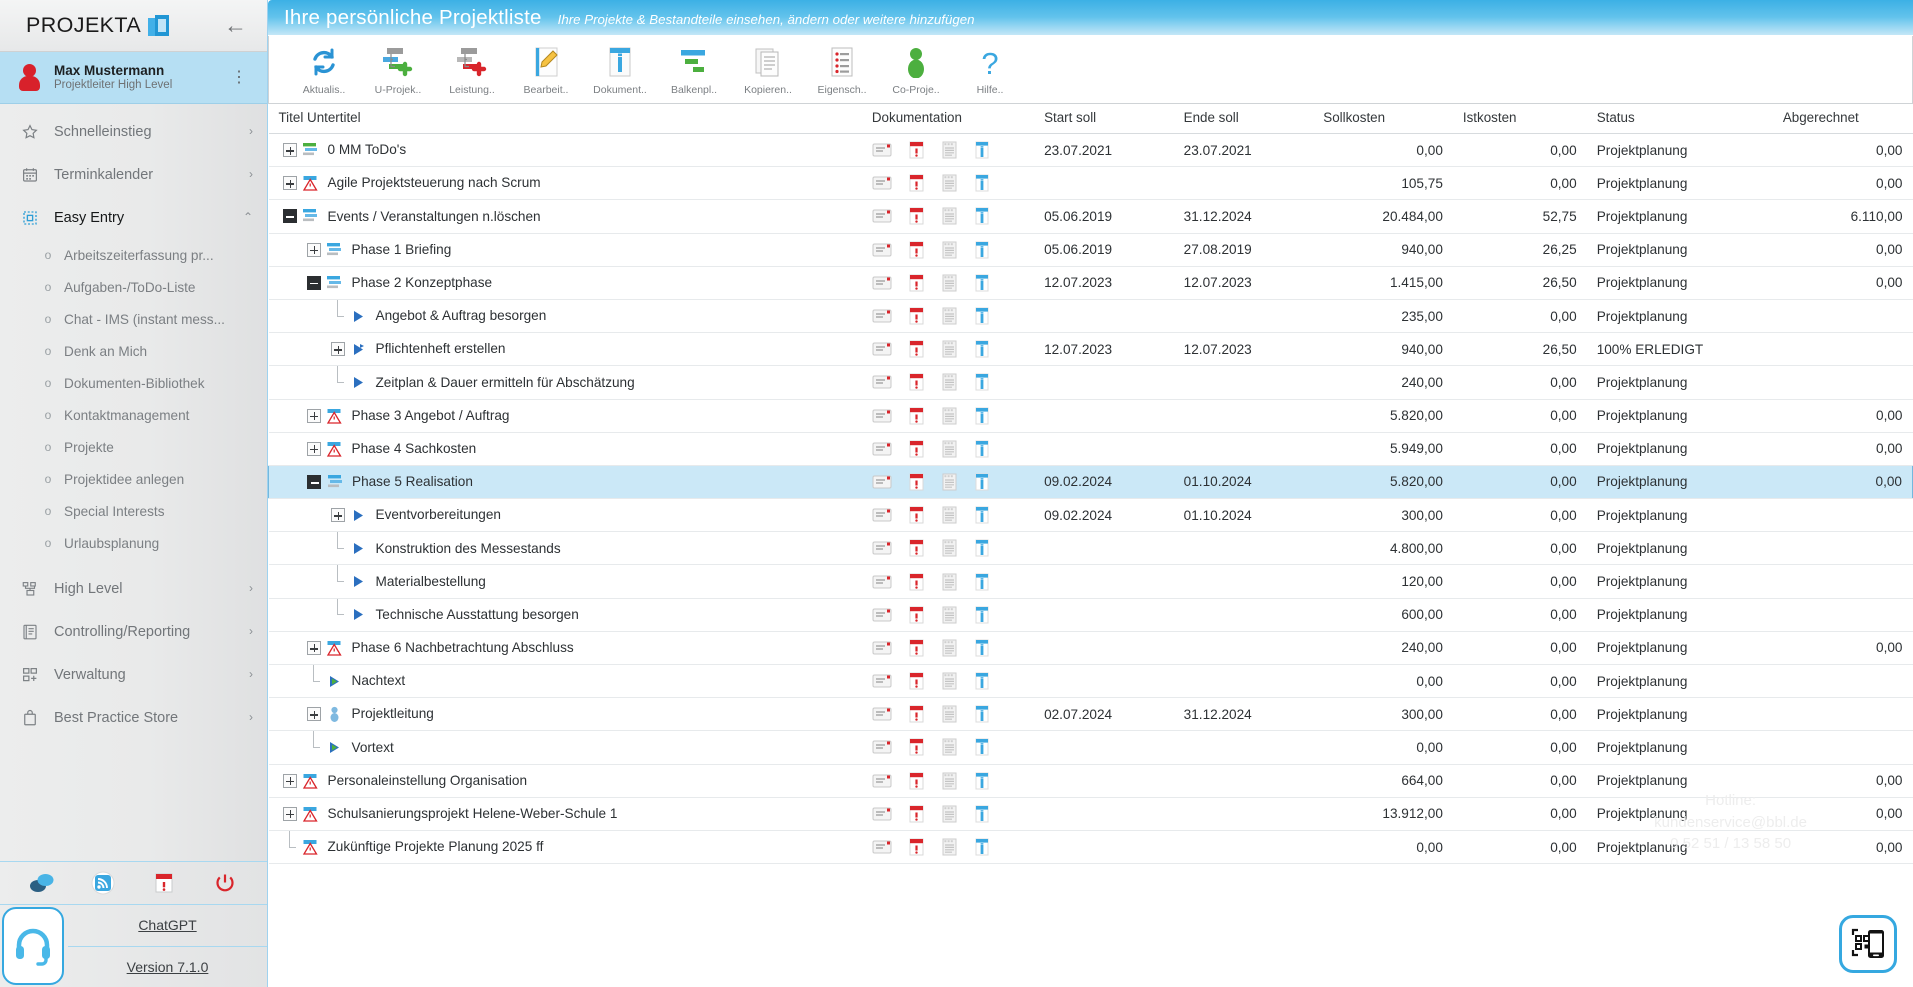 The height and width of the screenshot is (987, 1913). What do you see at coordinates (565, 250) in the screenshot?
I see `cell-title: Phase 1 Briefing` at bounding box center [565, 250].